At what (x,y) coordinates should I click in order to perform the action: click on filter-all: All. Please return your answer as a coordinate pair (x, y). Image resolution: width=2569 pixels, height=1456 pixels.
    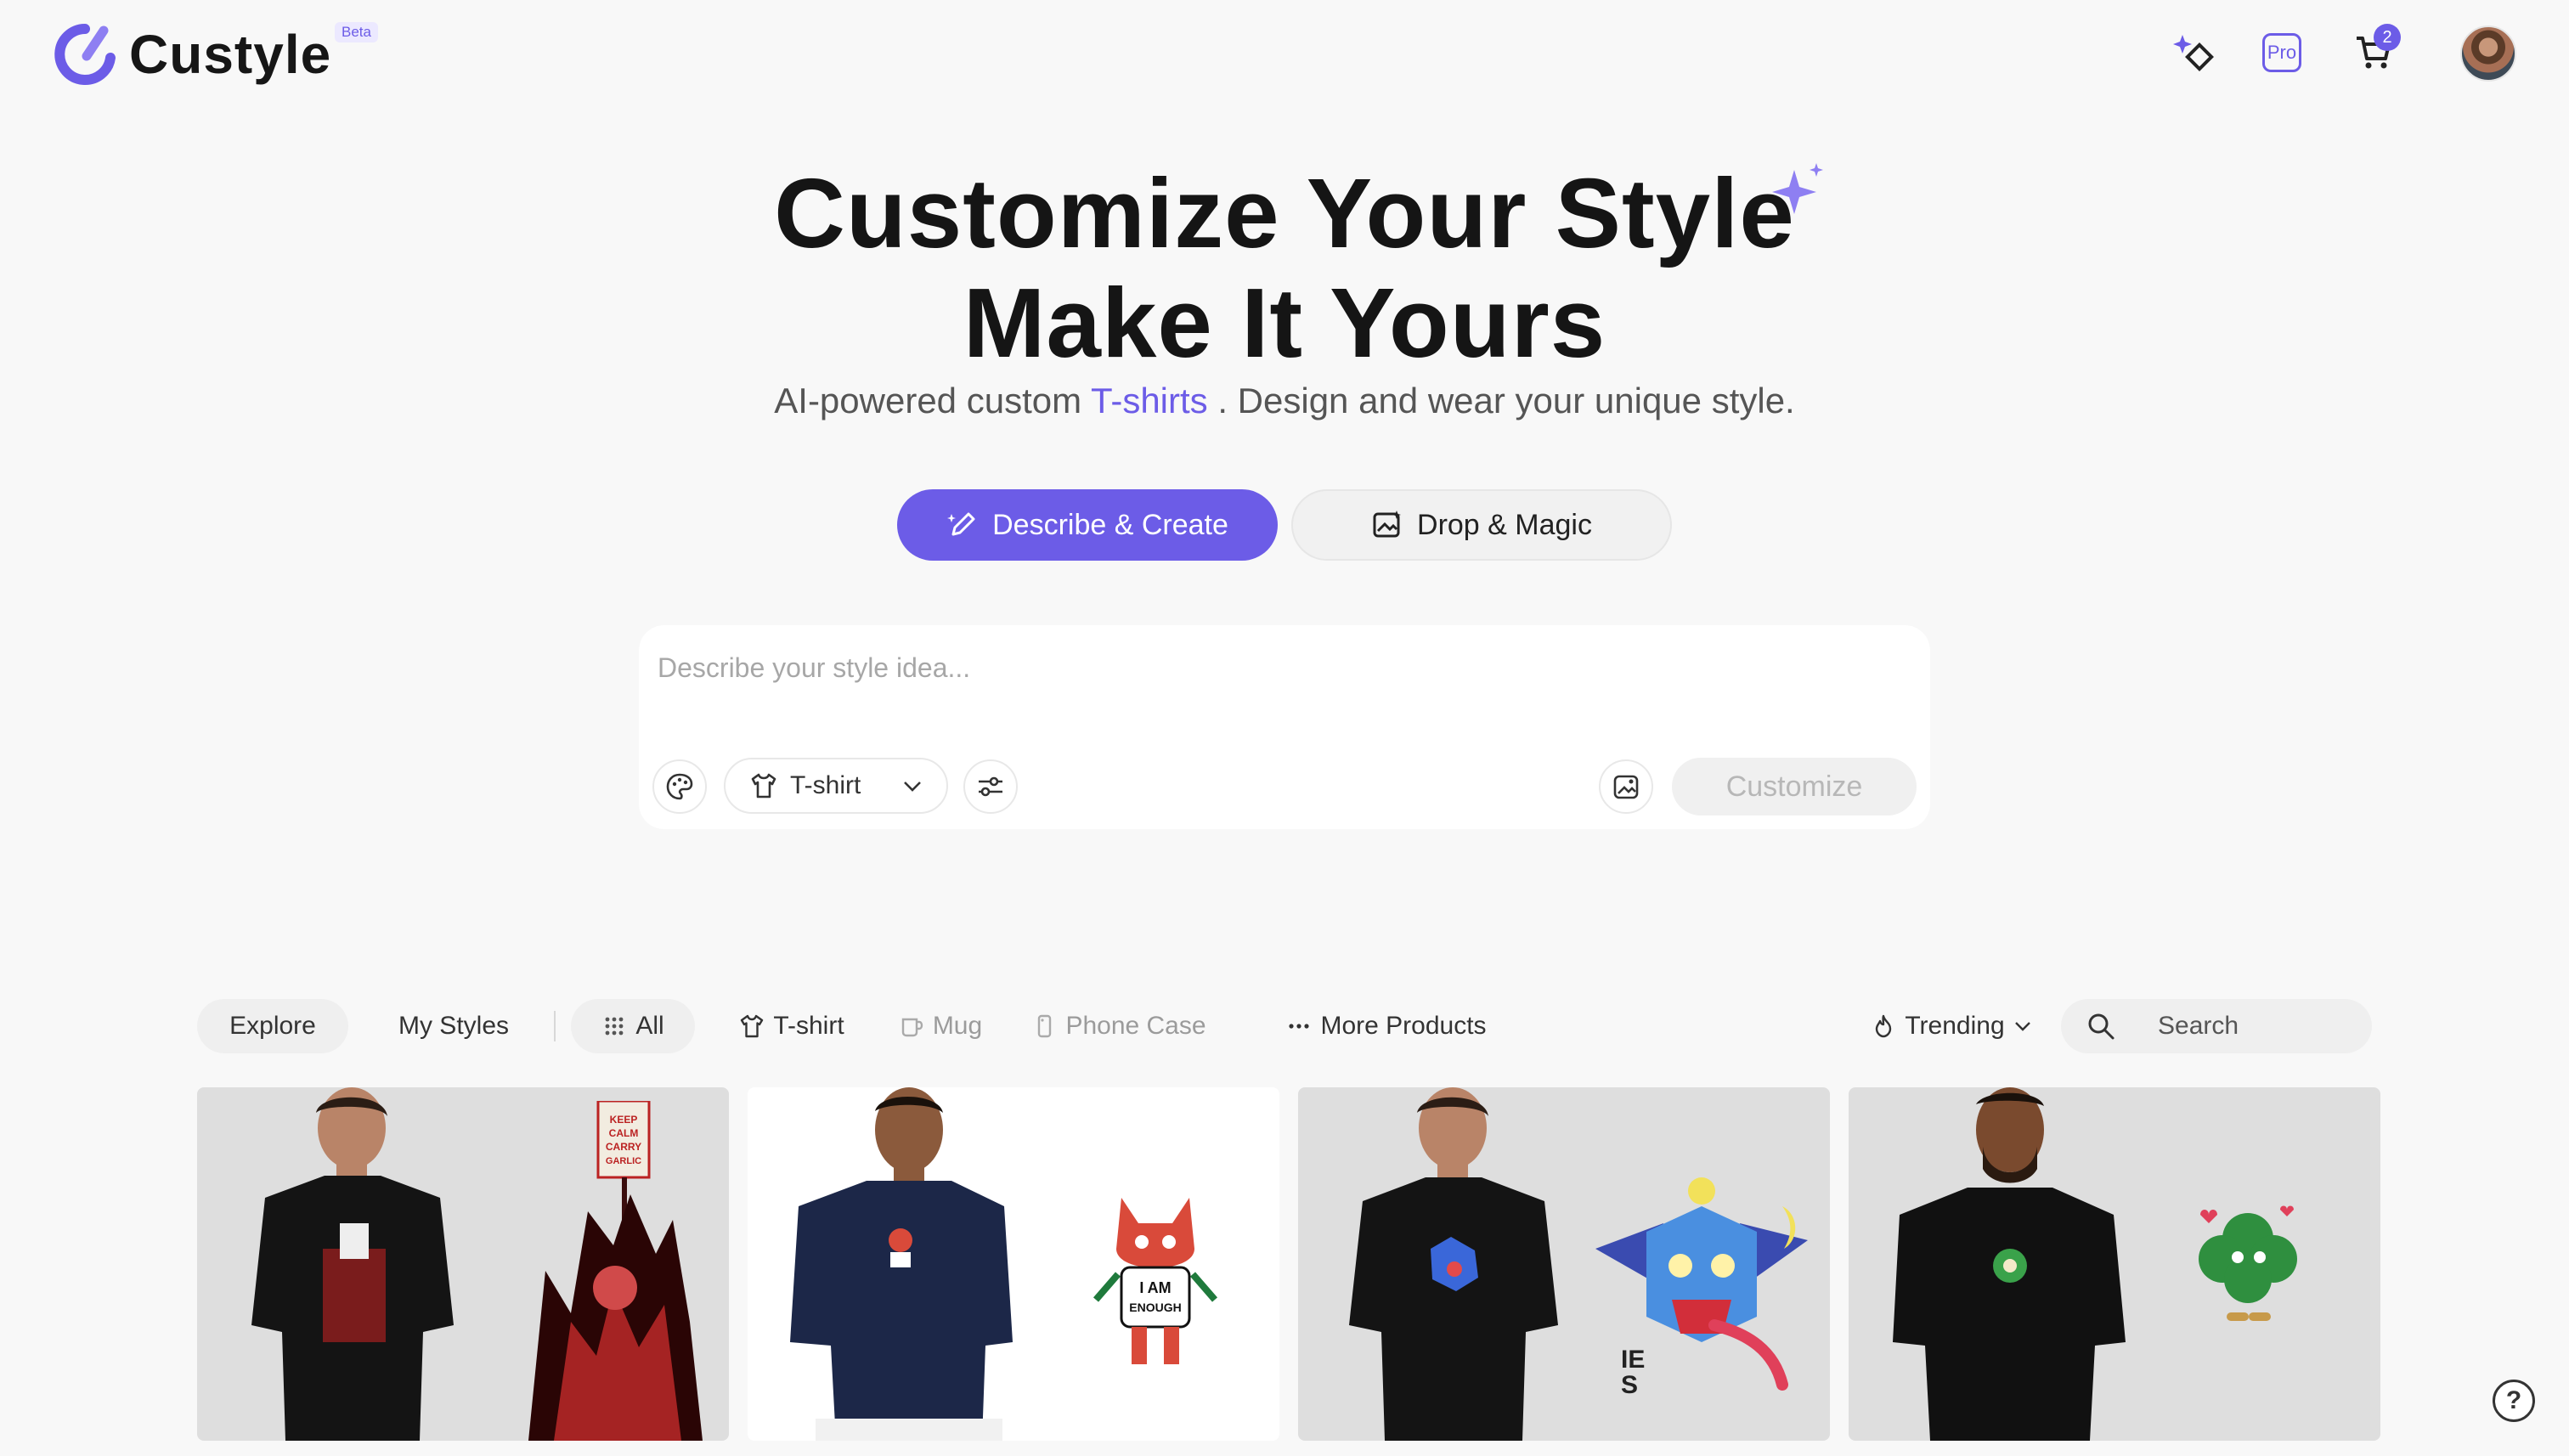
    Looking at the image, I should click on (633, 1026).